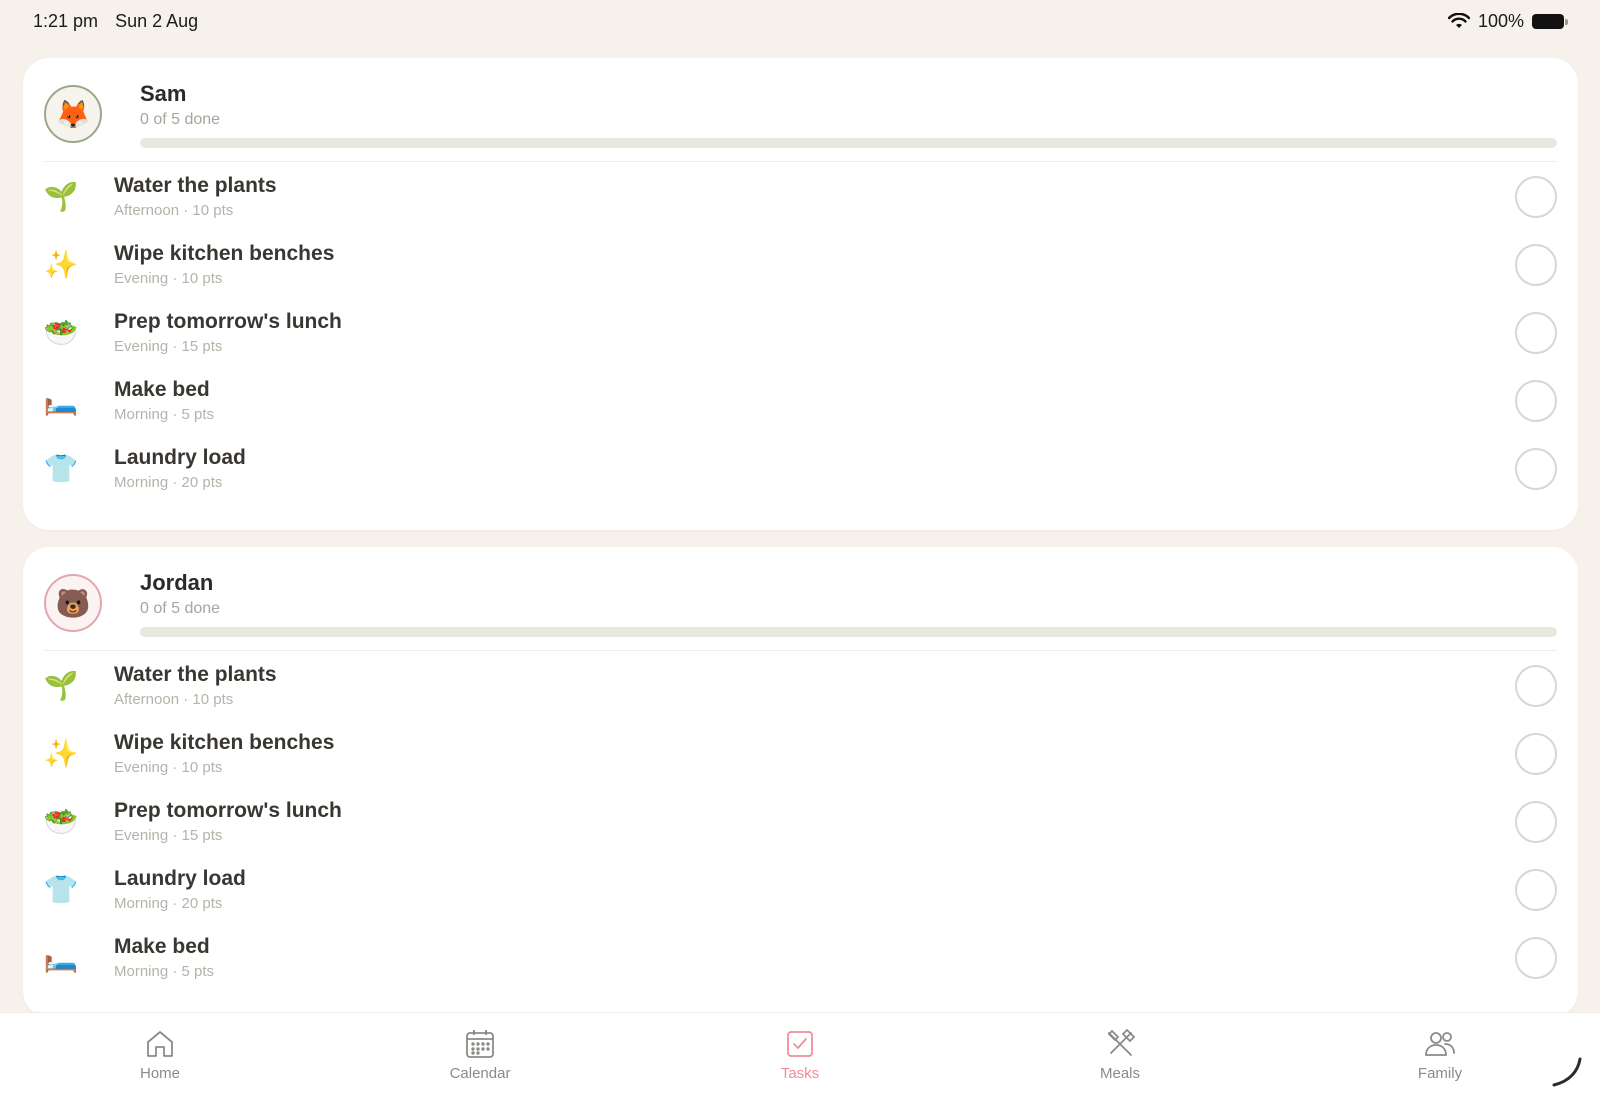 This screenshot has height=1101, width=1600. I want to click on tasks-checkbox-icon, so click(800, 1044).